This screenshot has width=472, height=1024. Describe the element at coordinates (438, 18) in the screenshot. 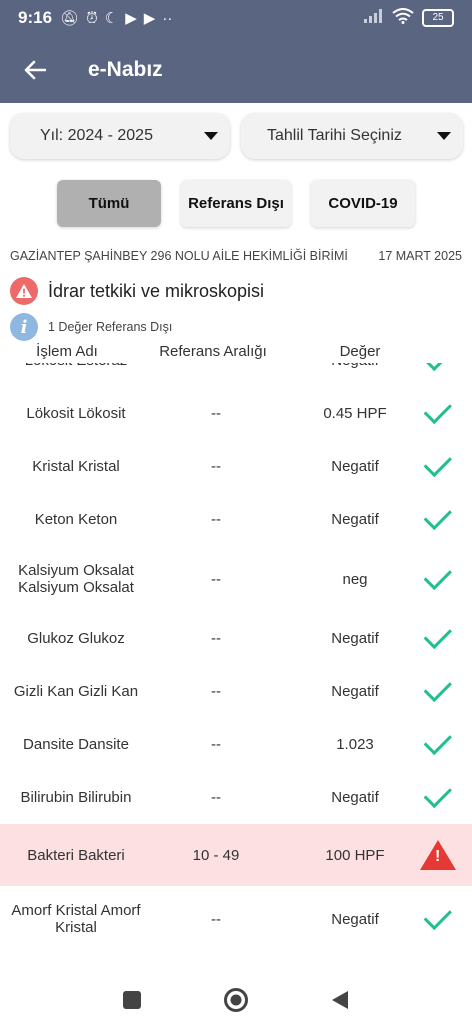

I see `battery-icon: 25` at that location.